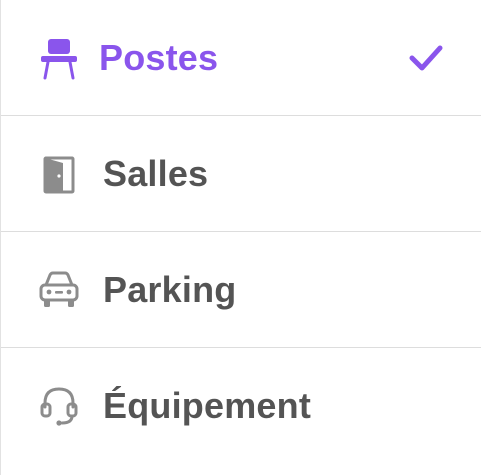  Describe the element at coordinates (59, 290) in the screenshot. I see `car-icon` at that location.